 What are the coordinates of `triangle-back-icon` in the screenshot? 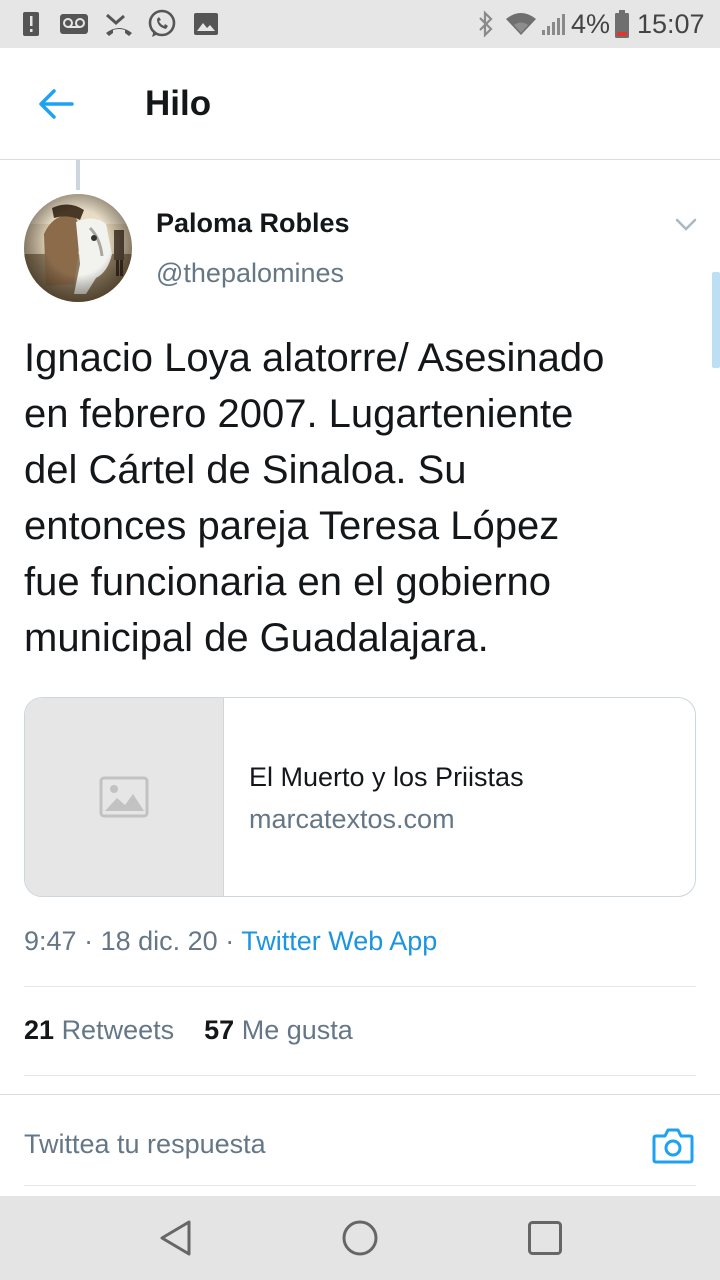 It's located at (175, 1238).